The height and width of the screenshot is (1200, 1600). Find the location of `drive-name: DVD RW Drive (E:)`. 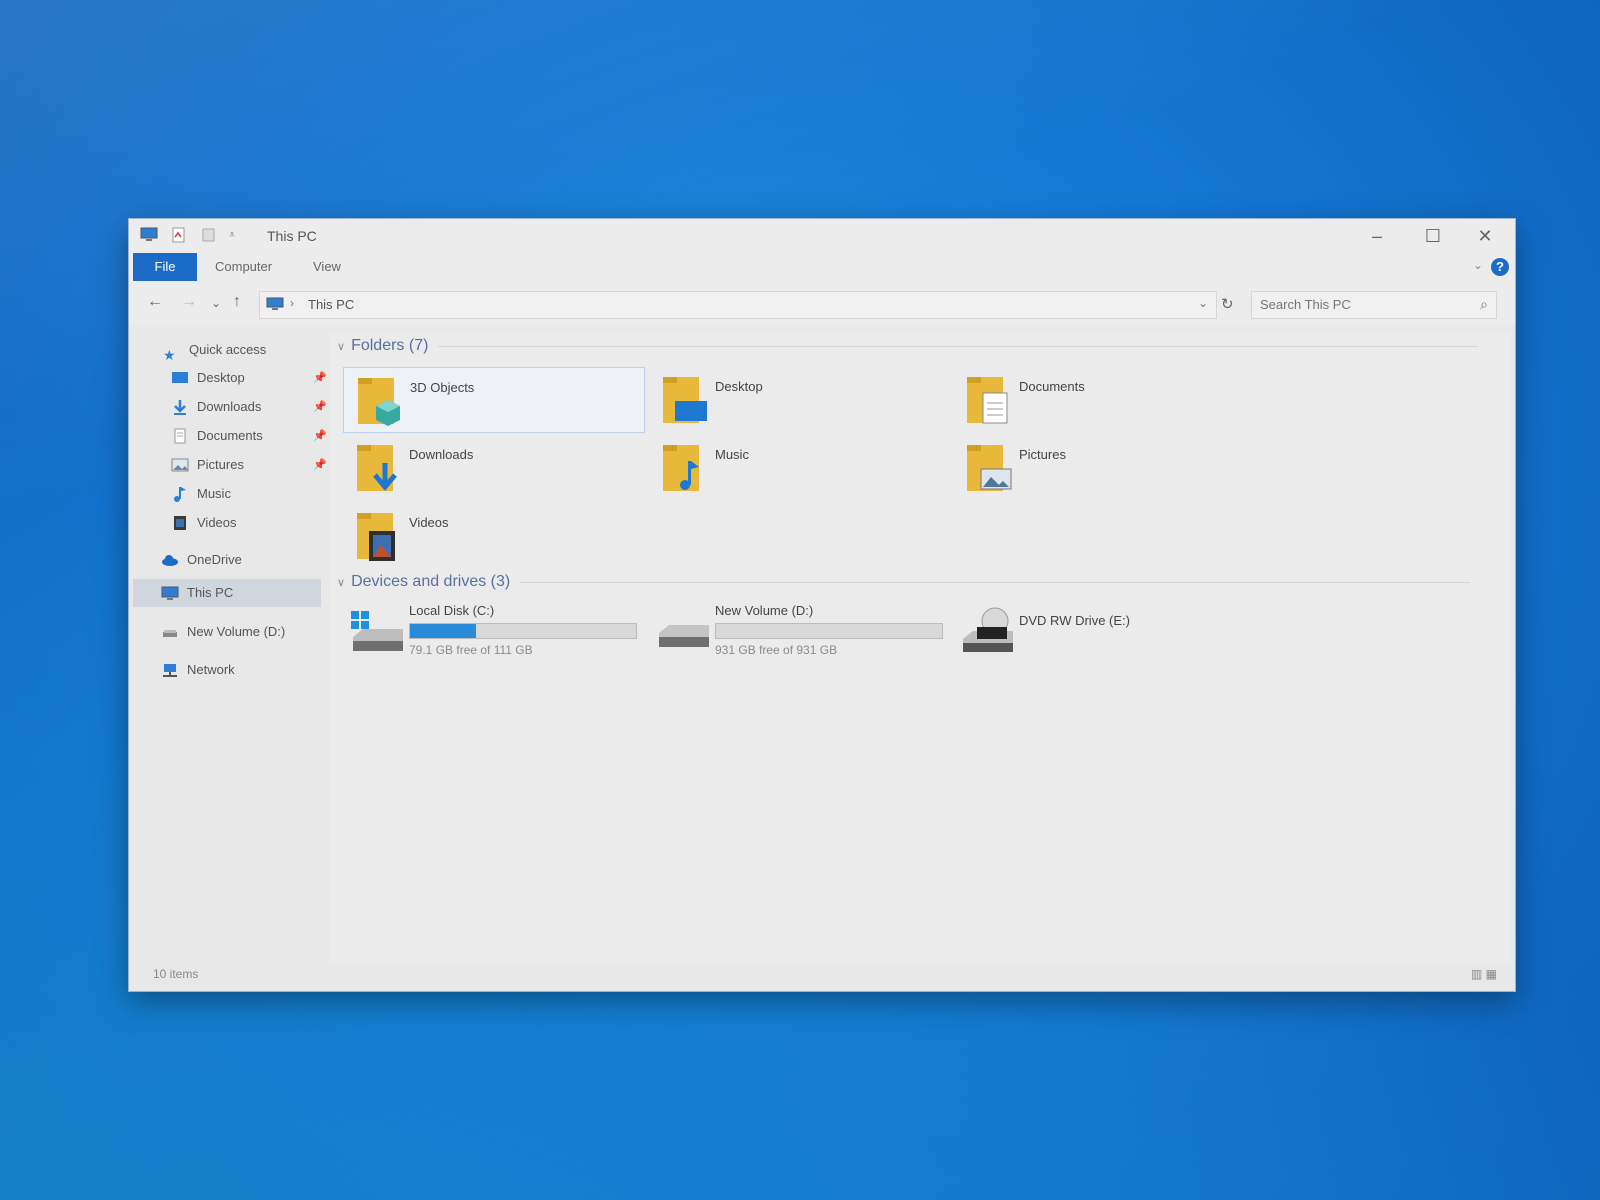

drive-name: DVD RW Drive (E:) is located at coordinates (1074, 620).